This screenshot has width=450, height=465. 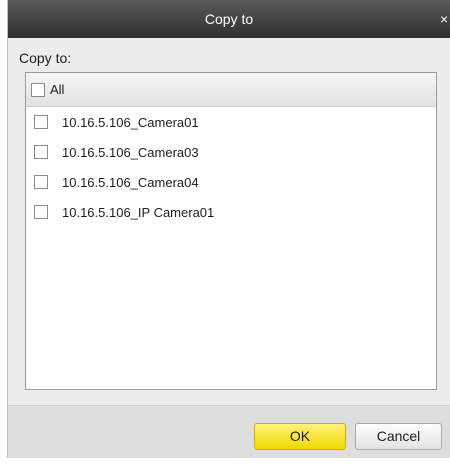 I want to click on select-all-row: All, so click(x=231, y=90).